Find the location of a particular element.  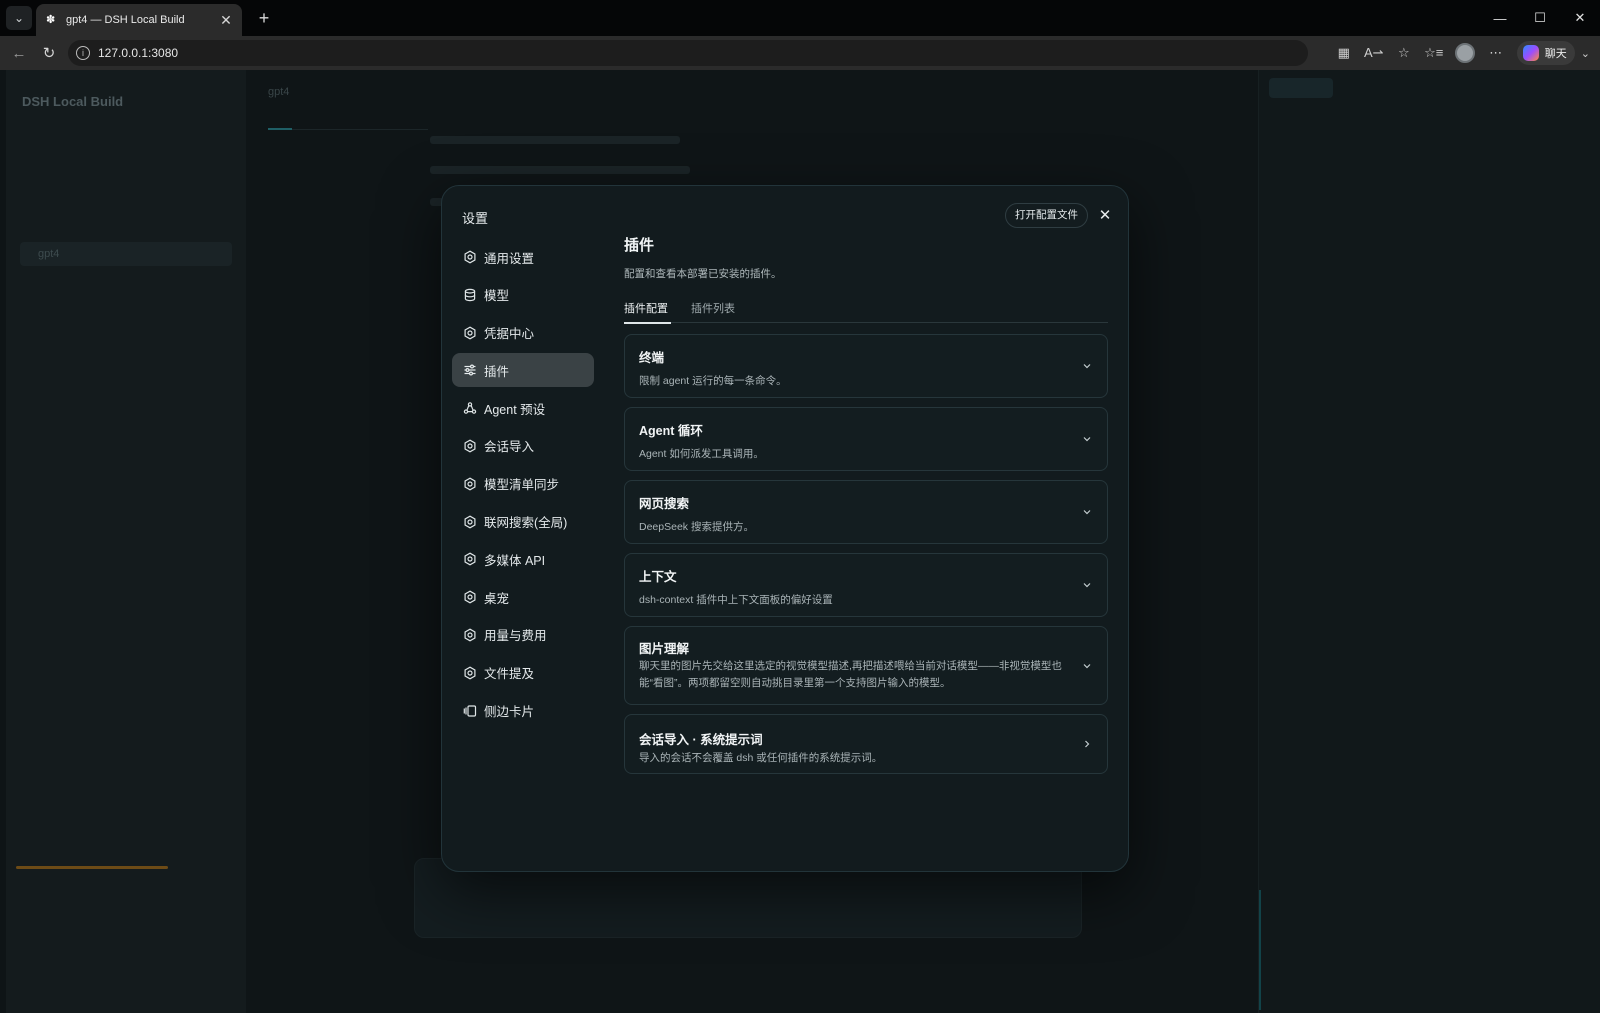

more-options-icon: ⋯ is located at coordinates (1496, 53).